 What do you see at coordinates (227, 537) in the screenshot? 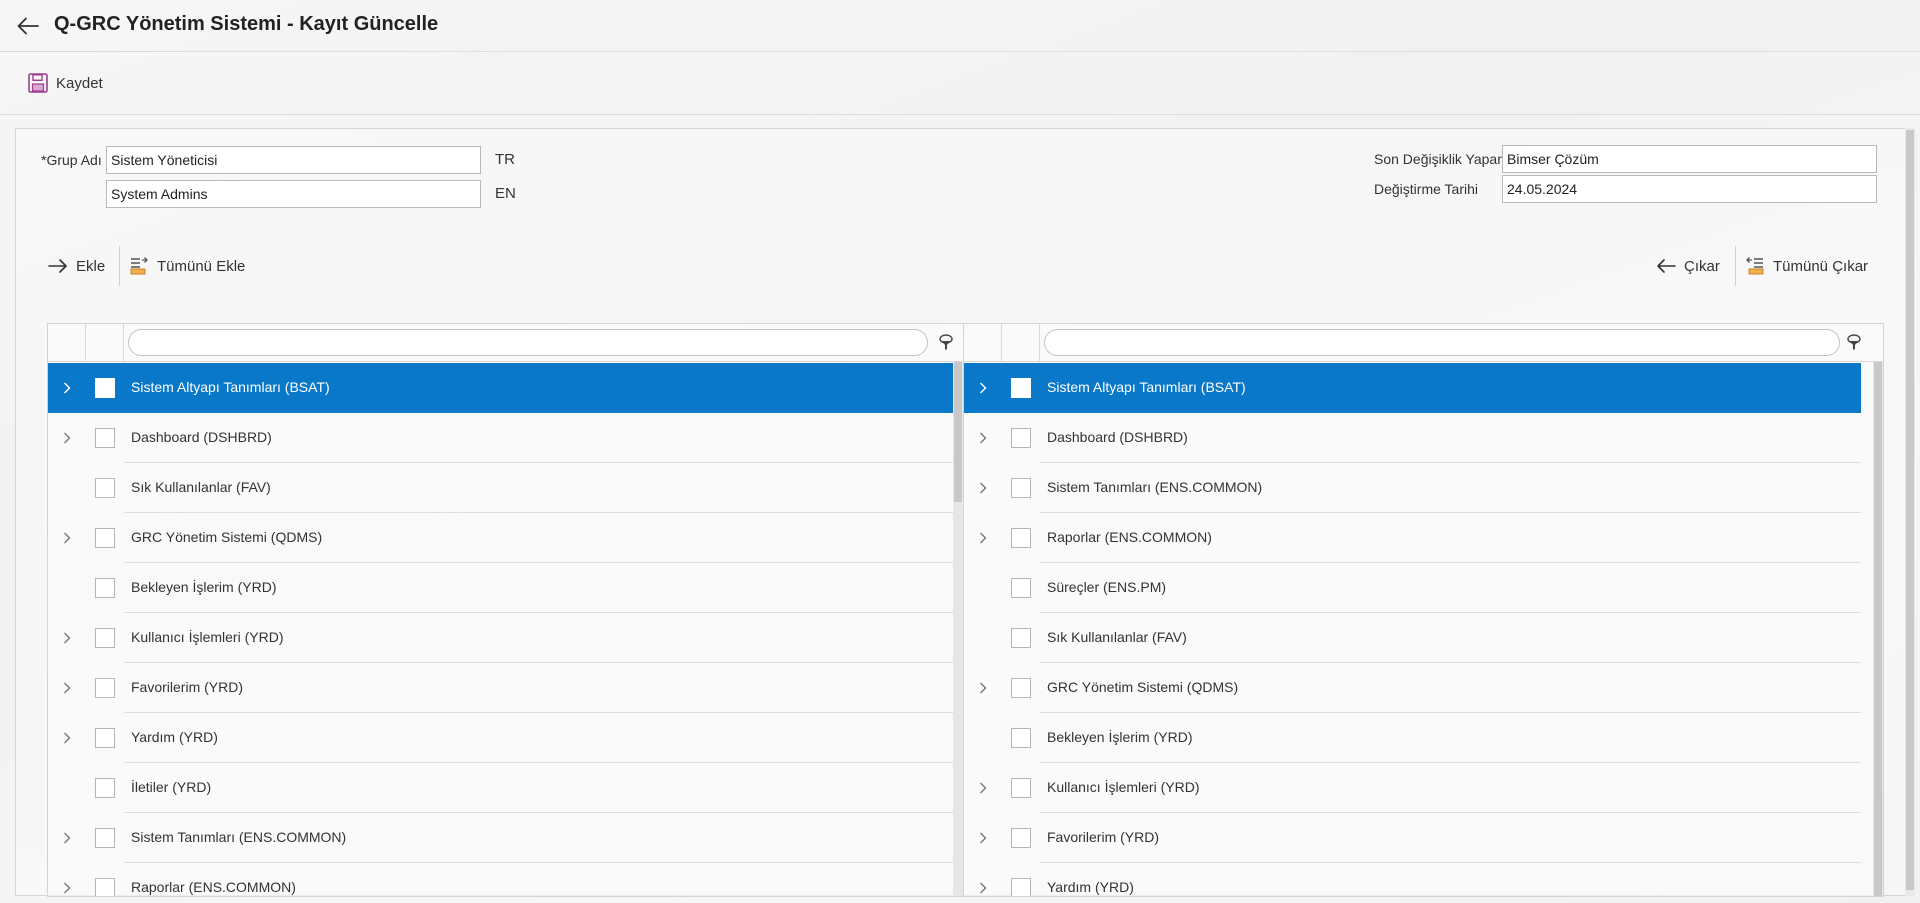
I see `list-item-label: GRC Yönetim Sistemi (QDMS)` at bounding box center [227, 537].